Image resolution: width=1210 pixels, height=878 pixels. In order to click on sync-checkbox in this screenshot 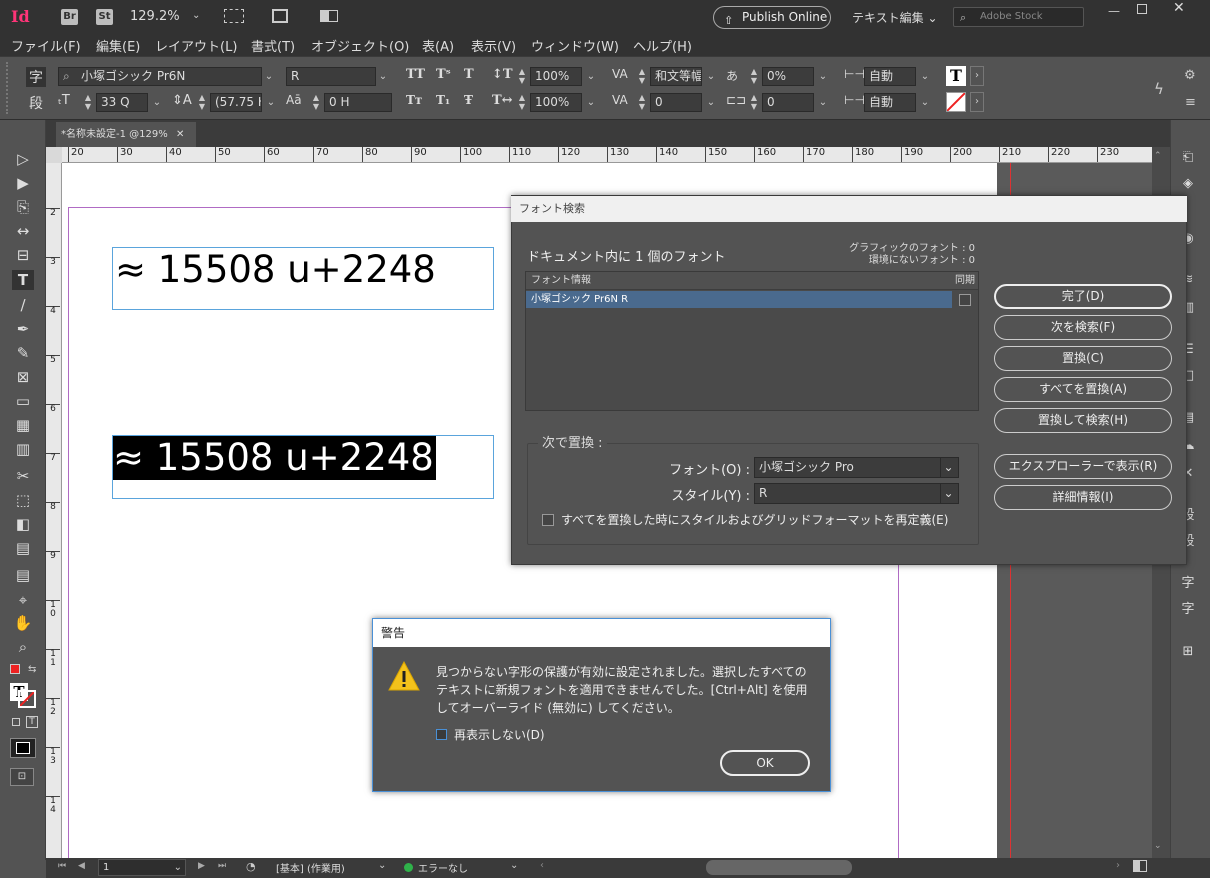, I will do `click(965, 300)`.